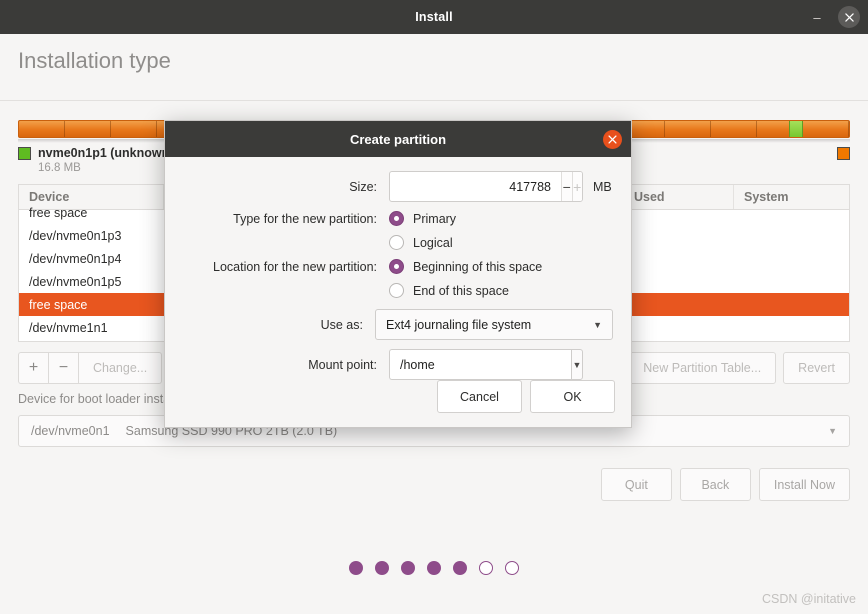 The width and height of the screenshot is (868, 614). I want to click on radio-logical-indicator, so click(396, 242).